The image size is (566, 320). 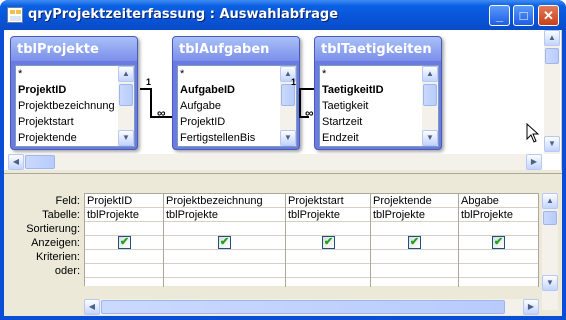 I want to click on maximize-button: □, so click(x=523, y=15).